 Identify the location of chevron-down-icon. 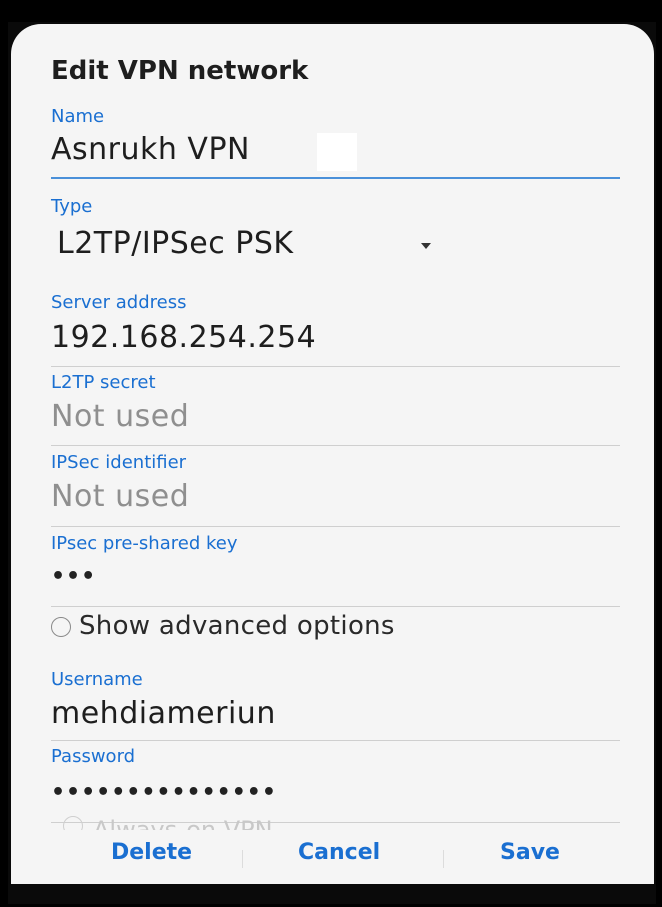
(426, 246).